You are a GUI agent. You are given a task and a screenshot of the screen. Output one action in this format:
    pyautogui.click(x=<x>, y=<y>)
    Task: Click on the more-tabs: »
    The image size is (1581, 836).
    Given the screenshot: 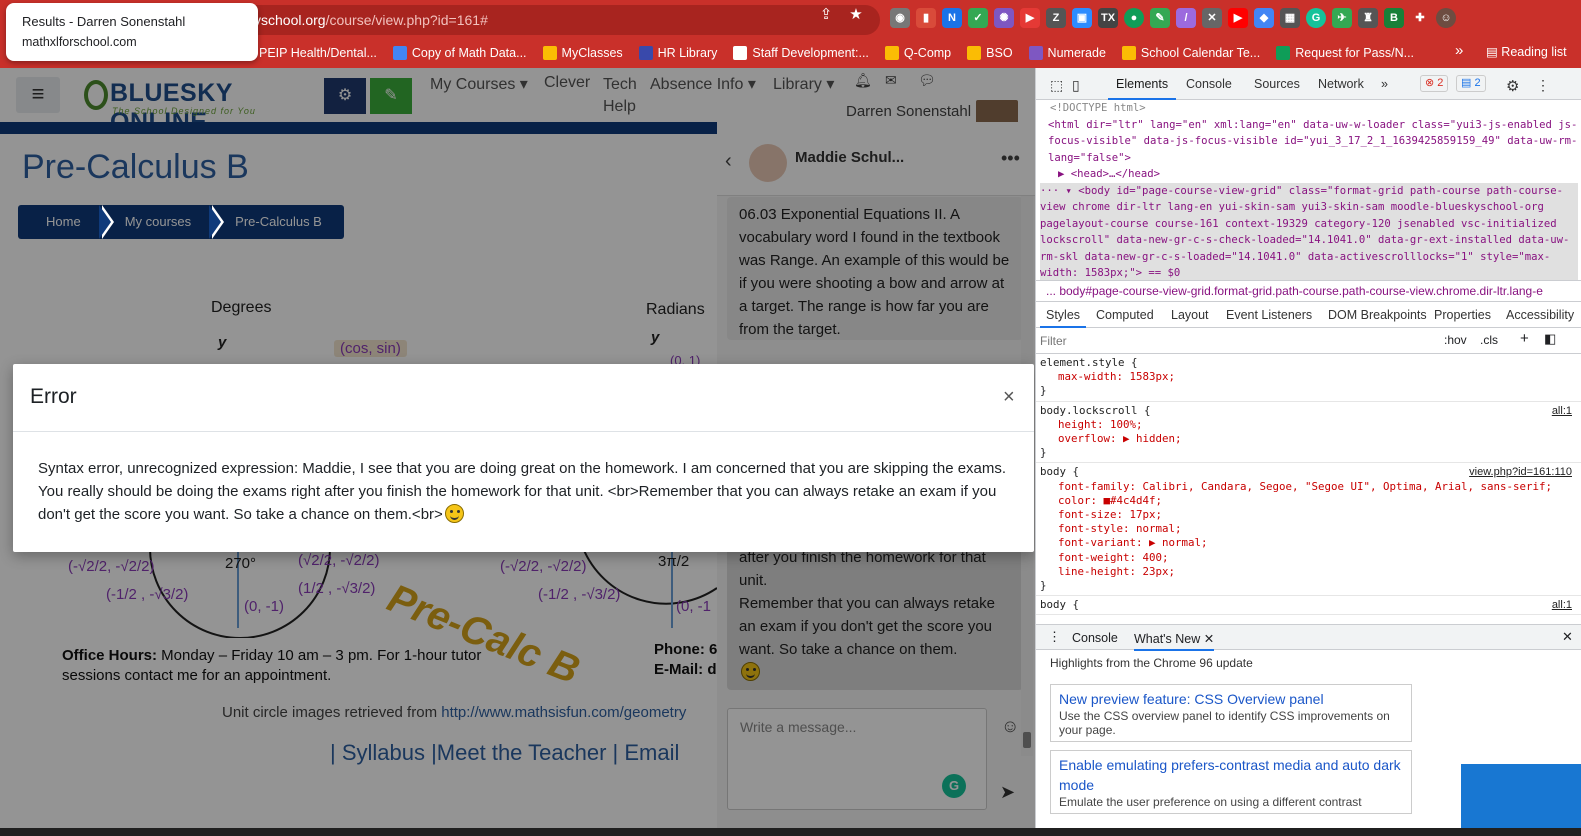 What is the action you would take?
    pyautogui.click(x=1384, y=84)
    